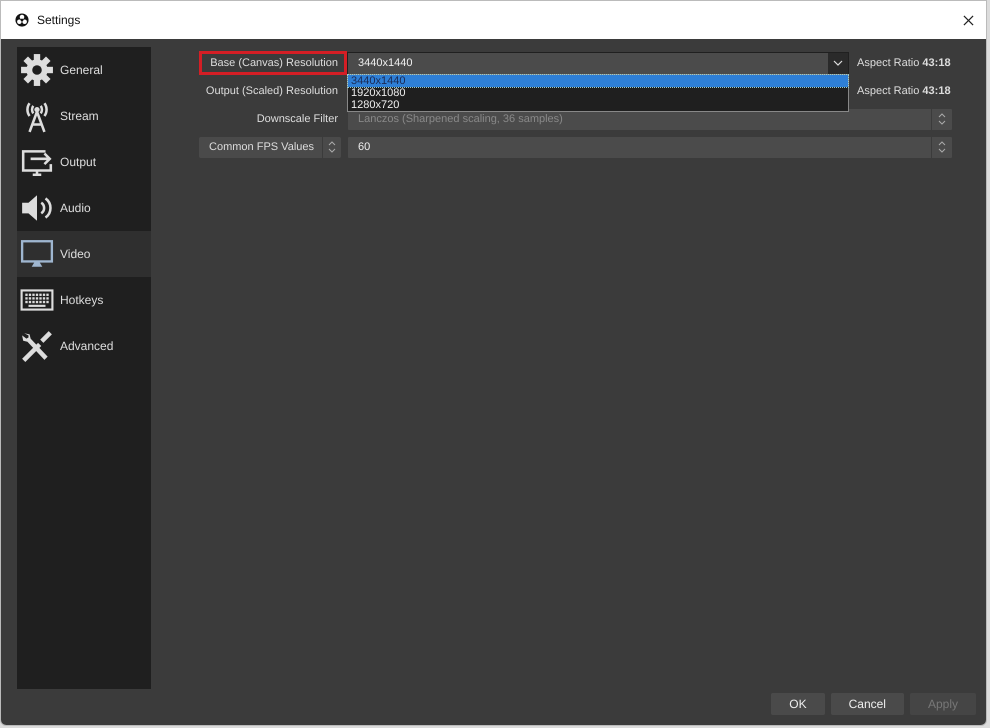  I want to click on sidebar-item: Video, so click(84, 254).